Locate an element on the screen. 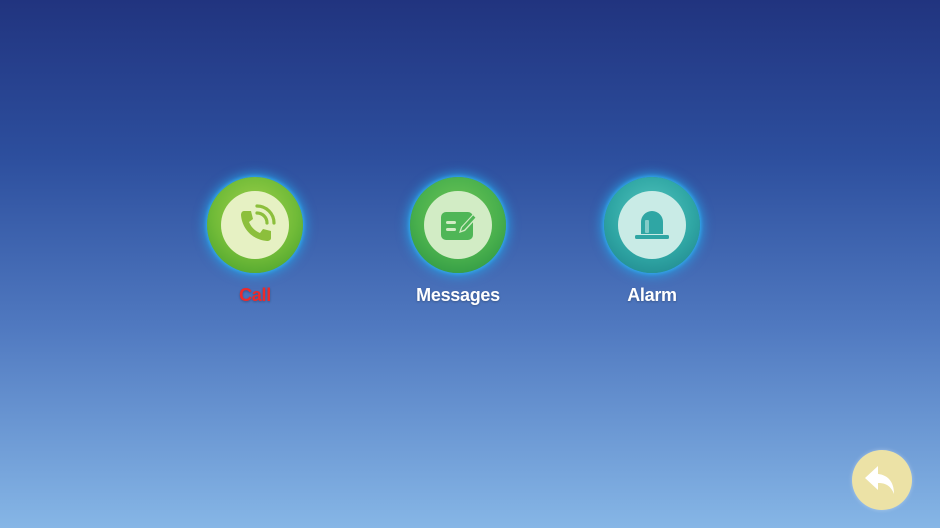 This screenshot has width=940, height=528. messages-menu-item: Messages is located at coordinates (458, 247).